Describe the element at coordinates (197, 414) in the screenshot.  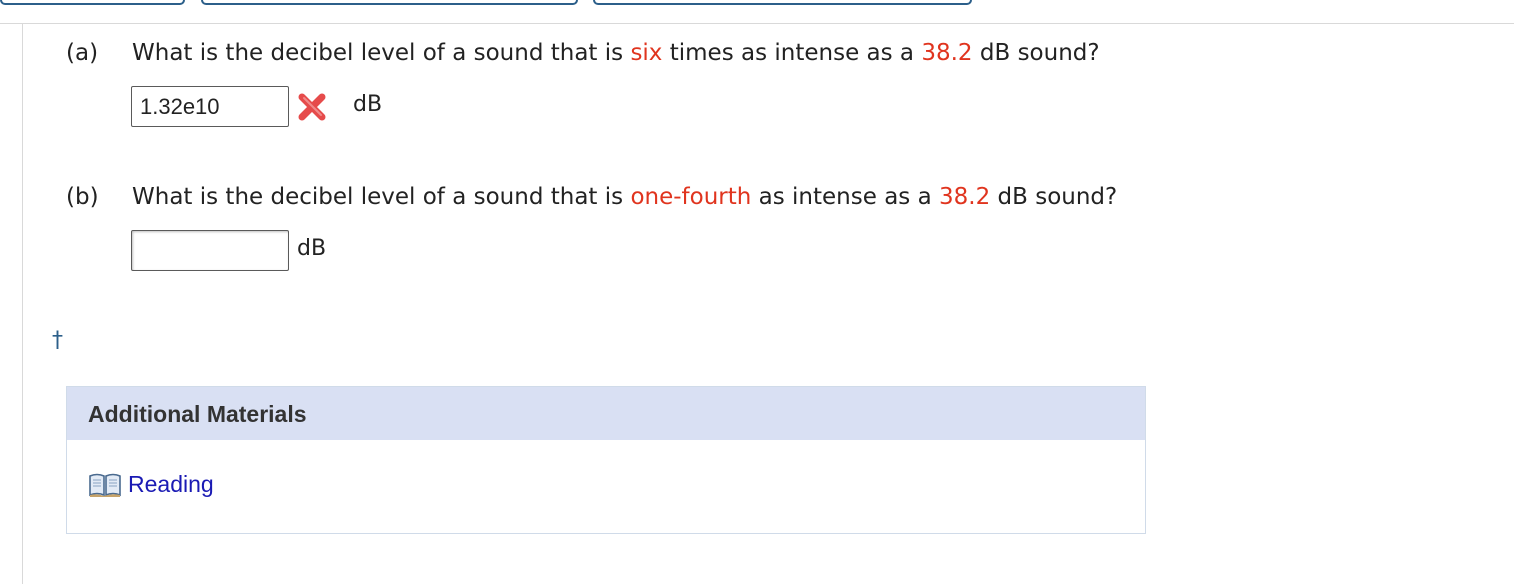
I see `additional-materials-title: Additional Materials` at that location.